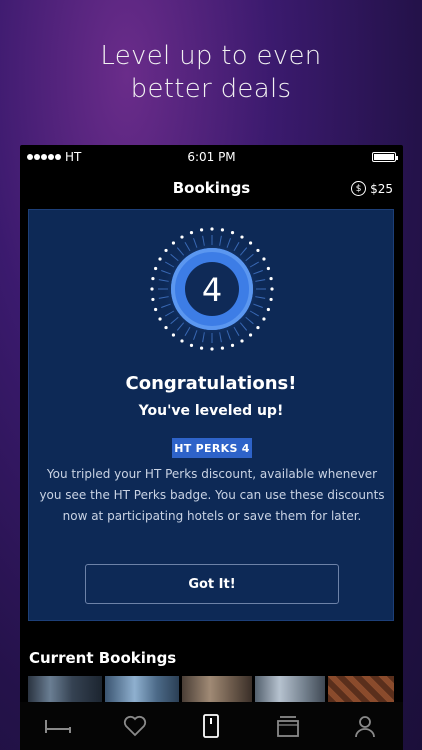 The width and height of the screenshot is (422, 750). Describe the element at coordinates (211, 56) in the screenshot. I see `promo-headline-line1: Level up to even` at that location.